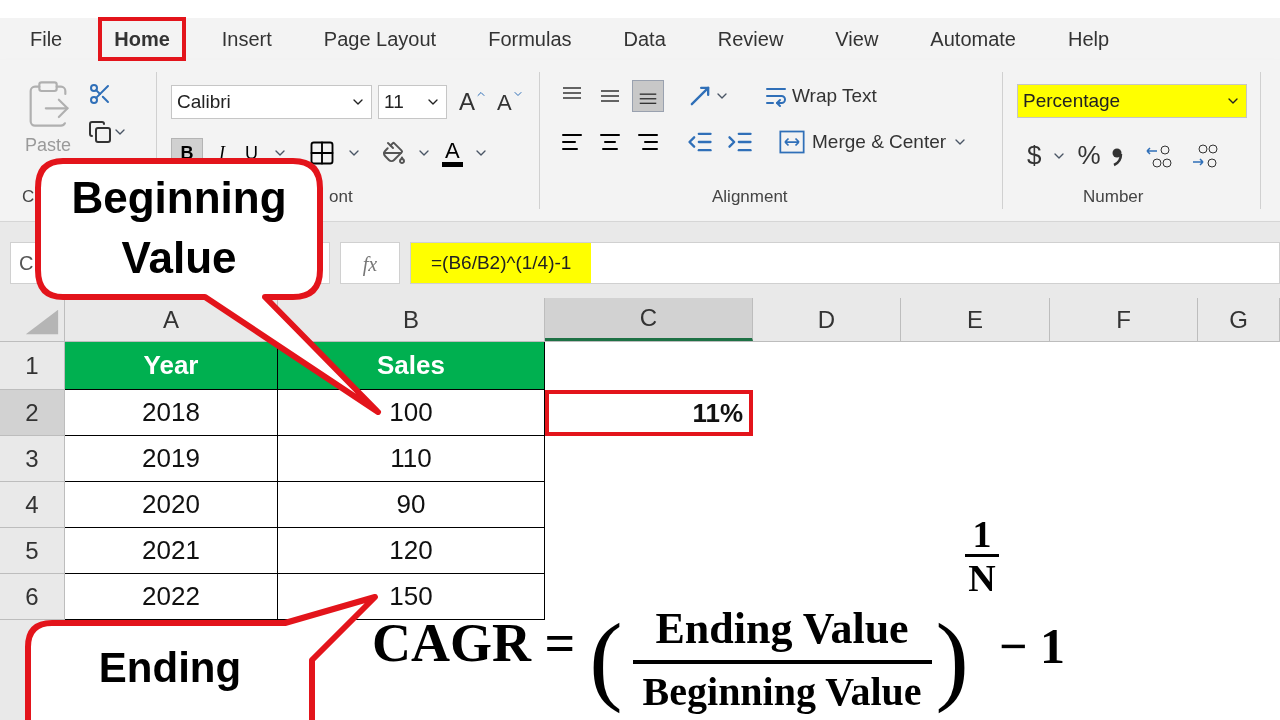 Image resolution: width=1280 pixels, height=720 pixels. Describe the element at coordinates (644, 39) in the screenshot. I see `menu-tab: Data` at that location.